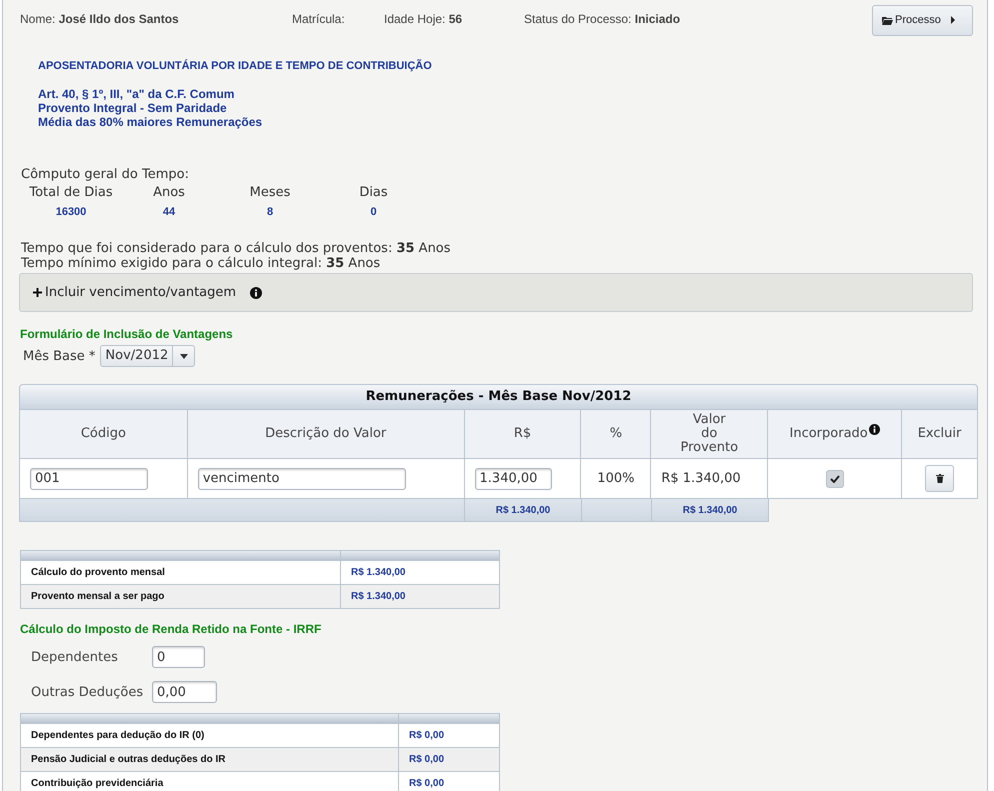  What do you see at coordinates (98, 572) in the screenshot?
I see `summary-label: Cálculo do provento mensal` at bounding box center [98, 572].